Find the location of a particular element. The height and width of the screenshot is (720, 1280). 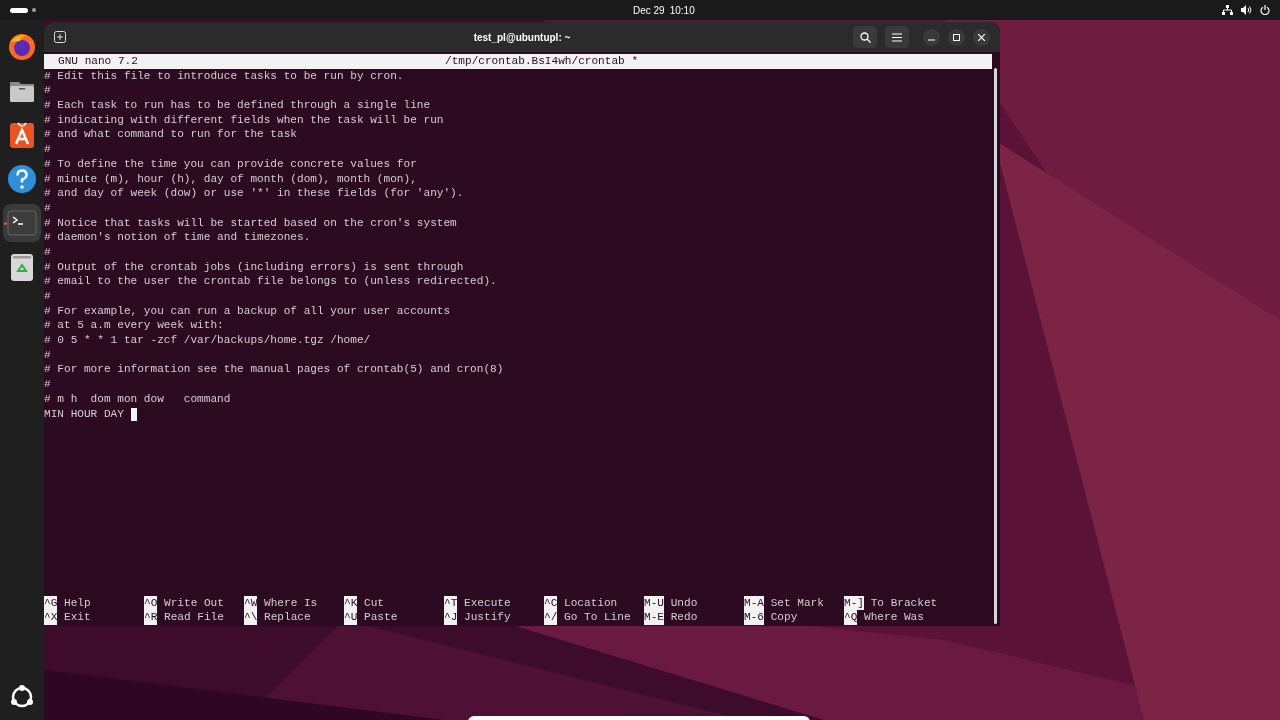

editor-version: GNU nano 7.2 is located at coordinates (98, 61).